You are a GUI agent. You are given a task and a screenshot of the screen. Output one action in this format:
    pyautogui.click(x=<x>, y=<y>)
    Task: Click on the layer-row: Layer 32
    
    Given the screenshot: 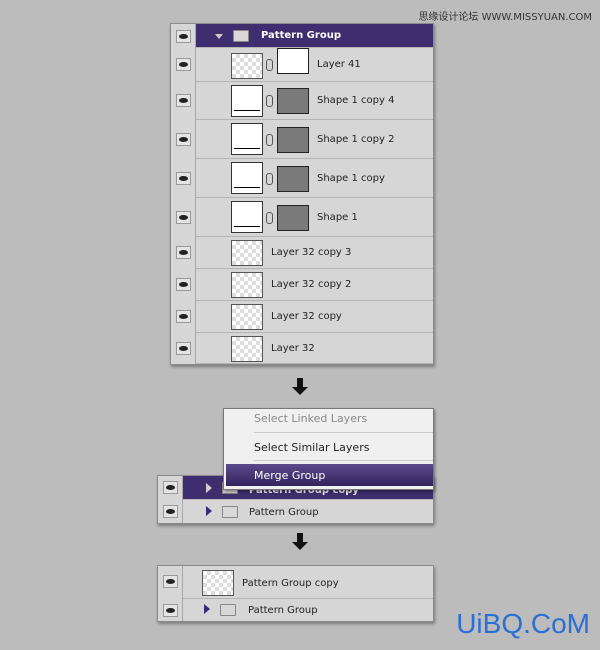 What is the action you would take?
    pyautogui.click(x=314, y=348)
    